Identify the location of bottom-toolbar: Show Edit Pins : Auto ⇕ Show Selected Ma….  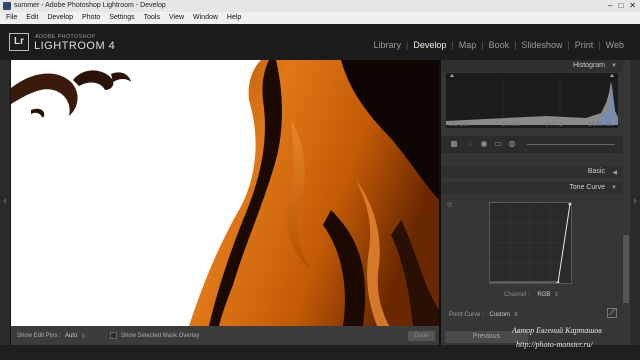
(225, 335).